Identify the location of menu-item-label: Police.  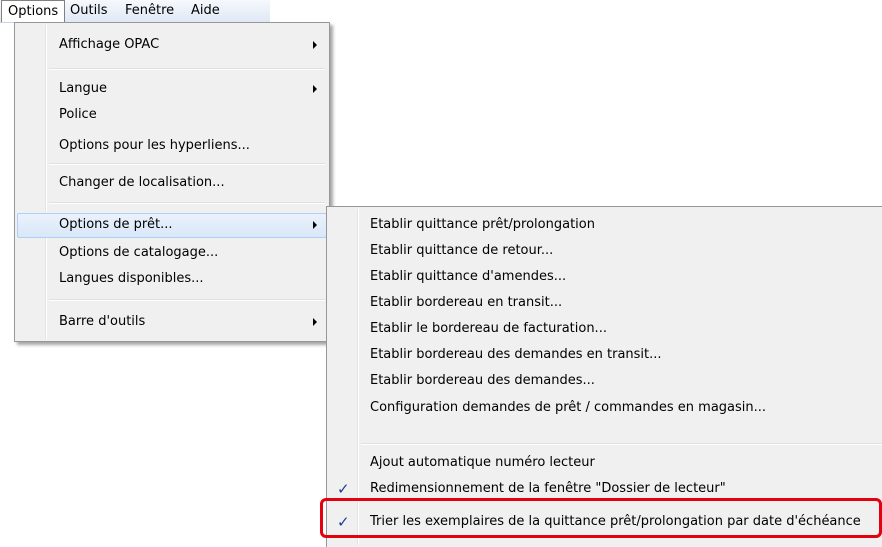
(78, 114).